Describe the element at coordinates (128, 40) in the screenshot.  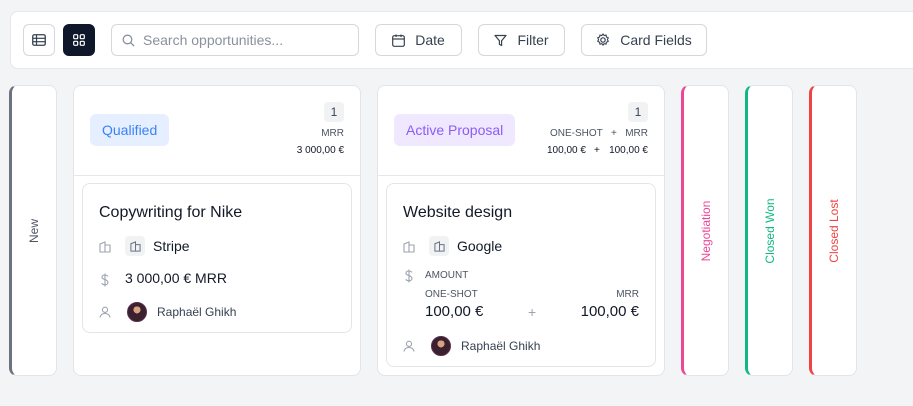
I see `search-icon` at that location.